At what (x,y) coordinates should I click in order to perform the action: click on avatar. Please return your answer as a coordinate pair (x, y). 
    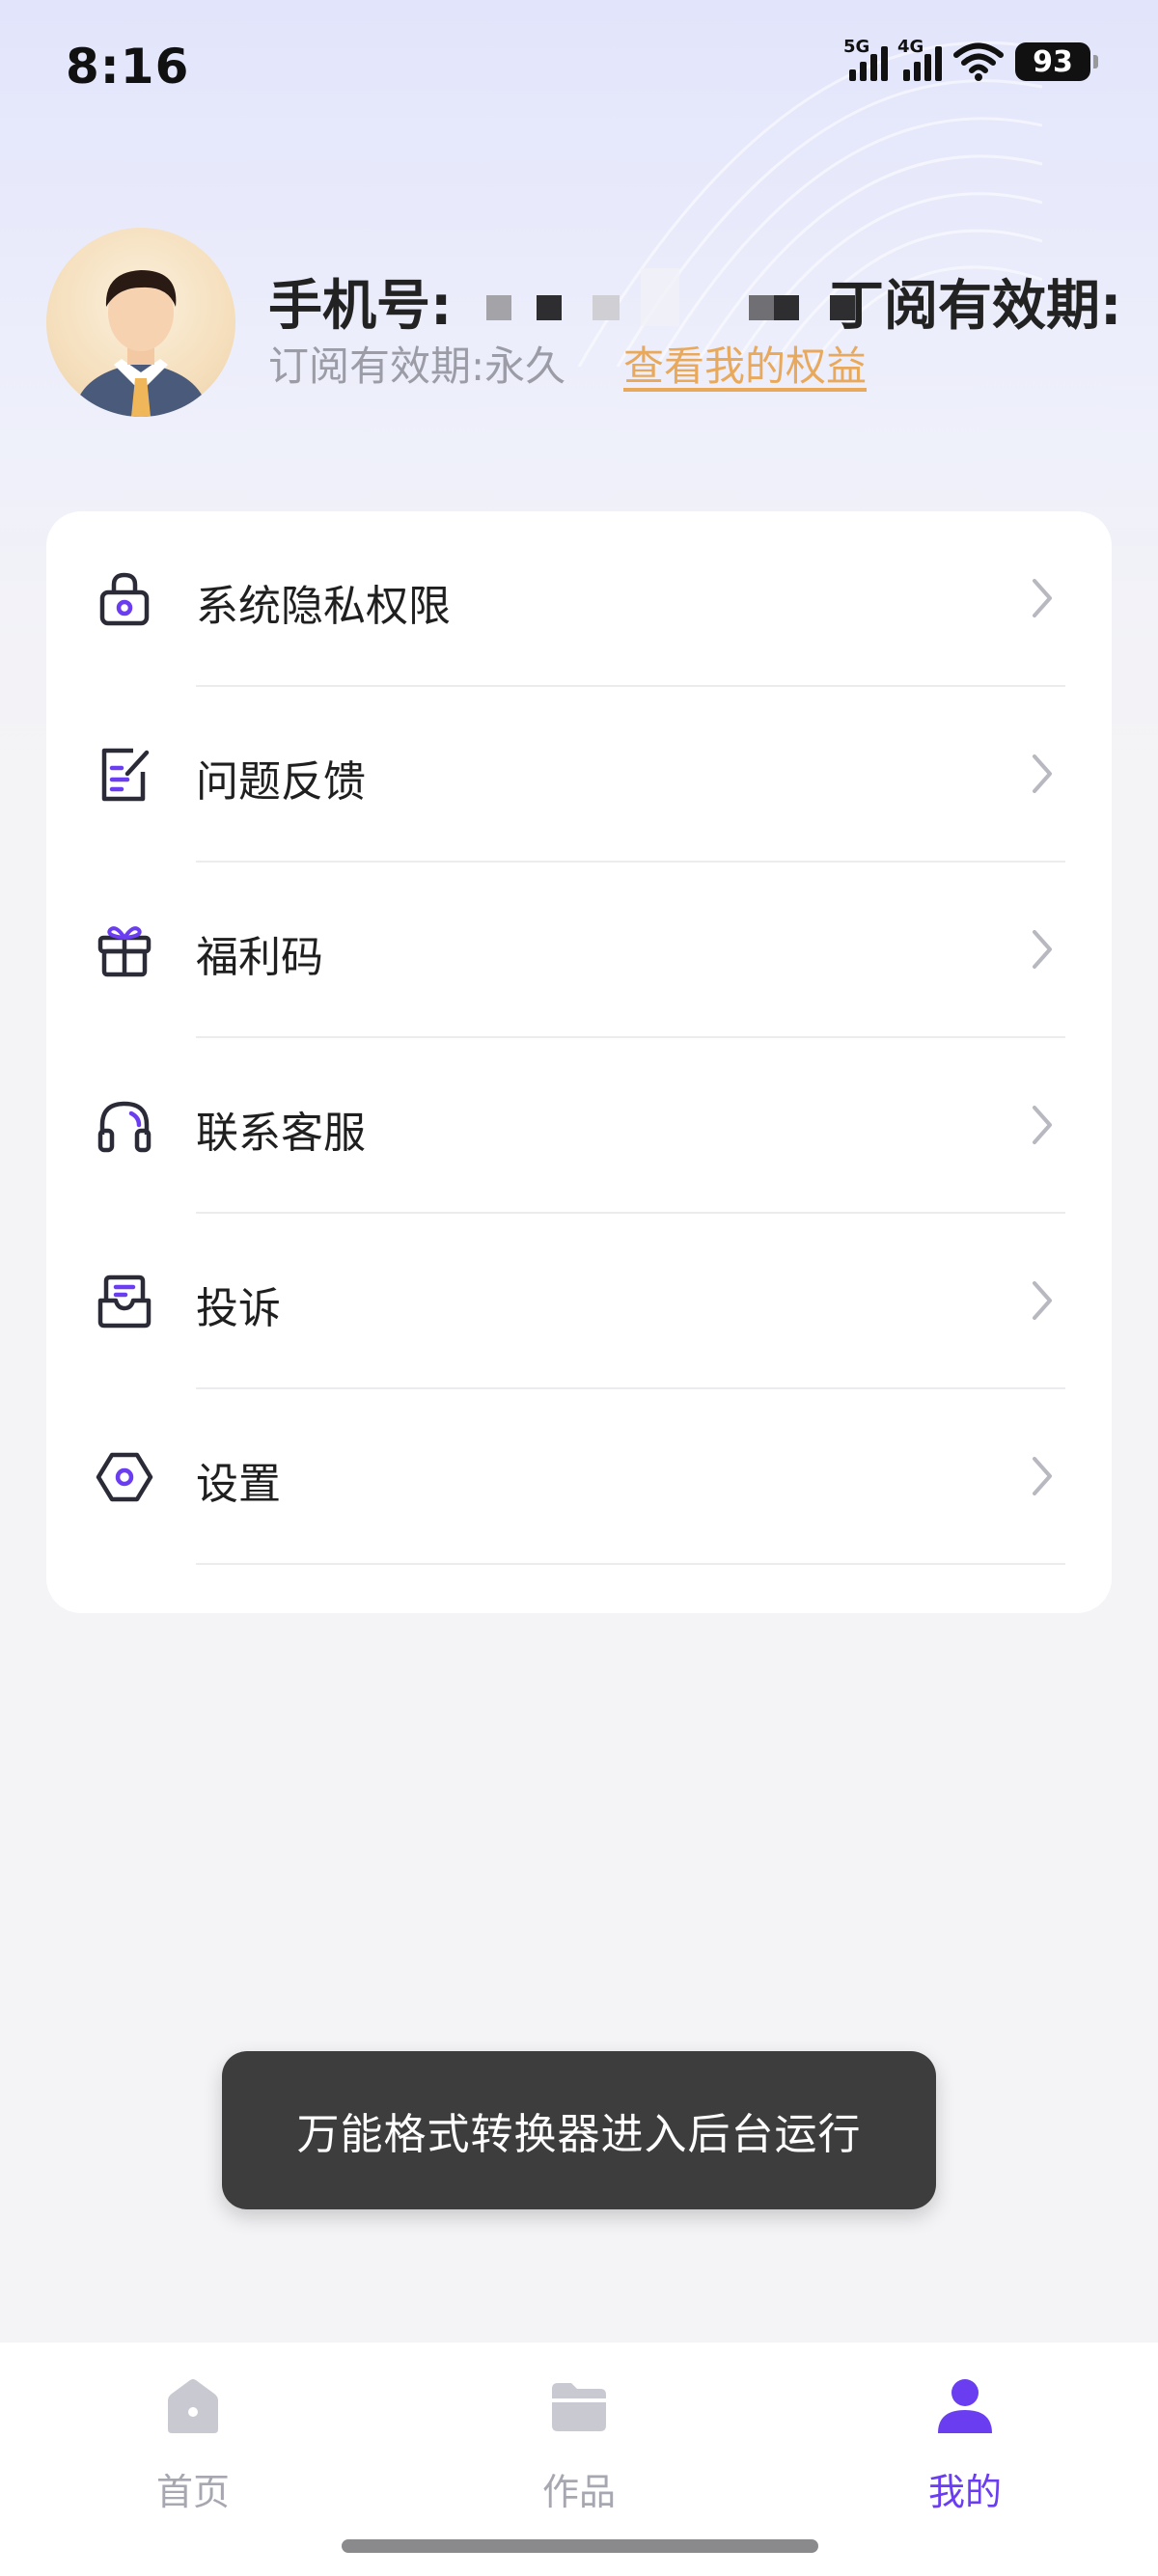
    Looking at the image, I should click on (140, 323).